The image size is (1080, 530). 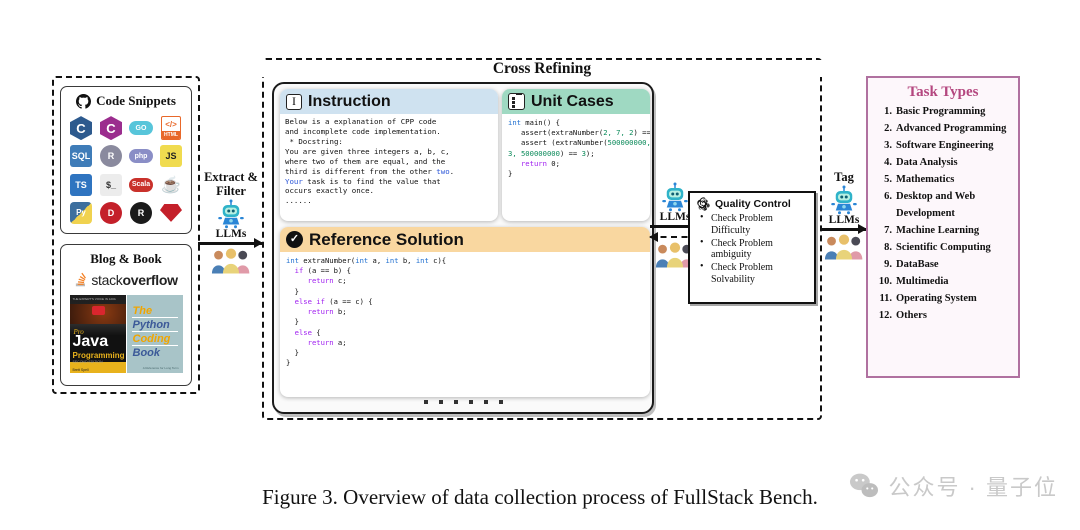 I want to click on task-type-label: Advanced Programming, so click(x=951, y=128).